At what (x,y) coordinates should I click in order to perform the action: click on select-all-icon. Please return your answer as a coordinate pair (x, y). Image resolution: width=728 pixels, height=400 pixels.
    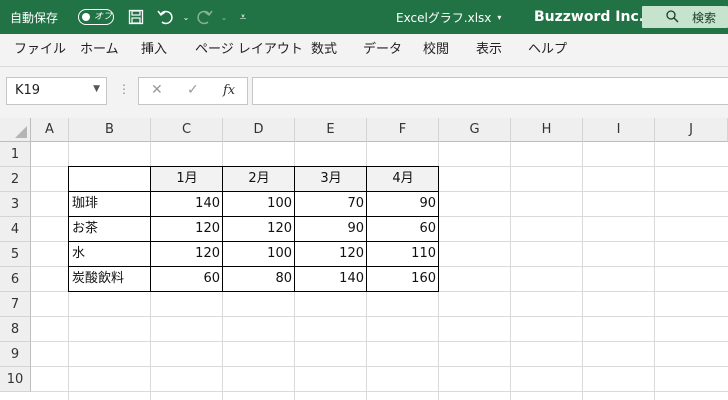
    Looking at the image, I should click on (21, 132).